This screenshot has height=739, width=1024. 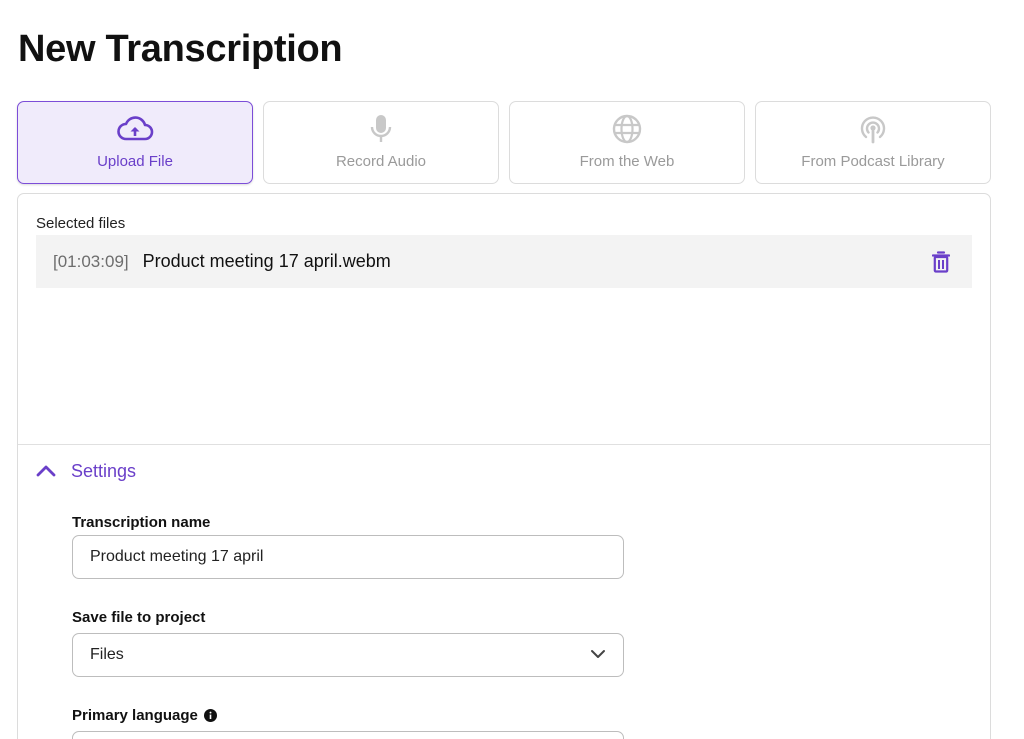 What do you see at coordinates (348, 655) in the screenshot?
I see `project-select: Files` at bounding box center [348, 655].